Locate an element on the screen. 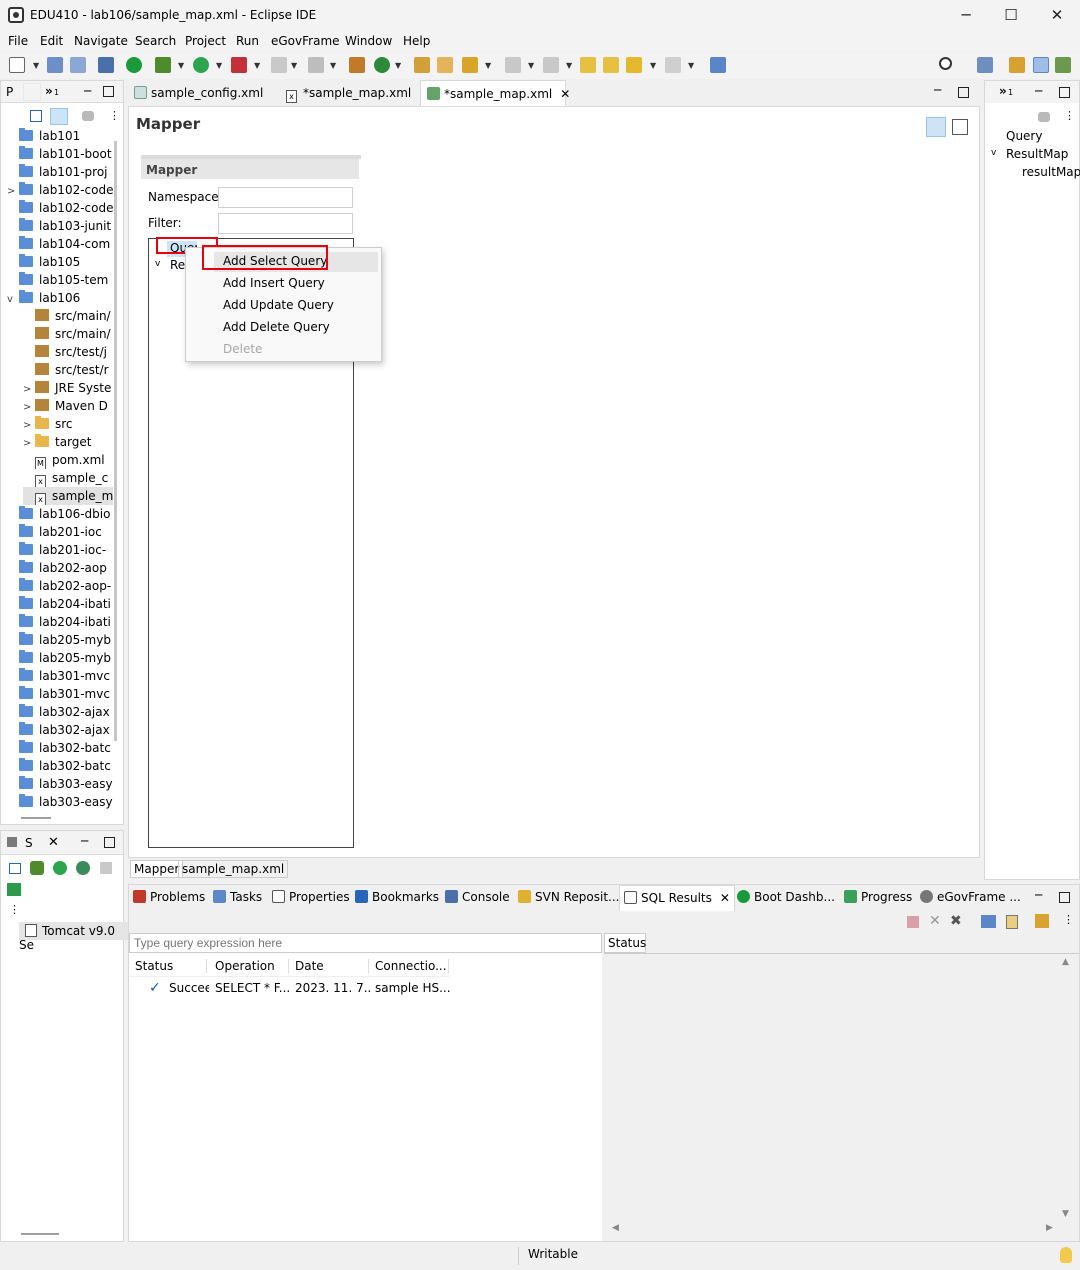  open-folder-icon is located at coordinates (445, 65).